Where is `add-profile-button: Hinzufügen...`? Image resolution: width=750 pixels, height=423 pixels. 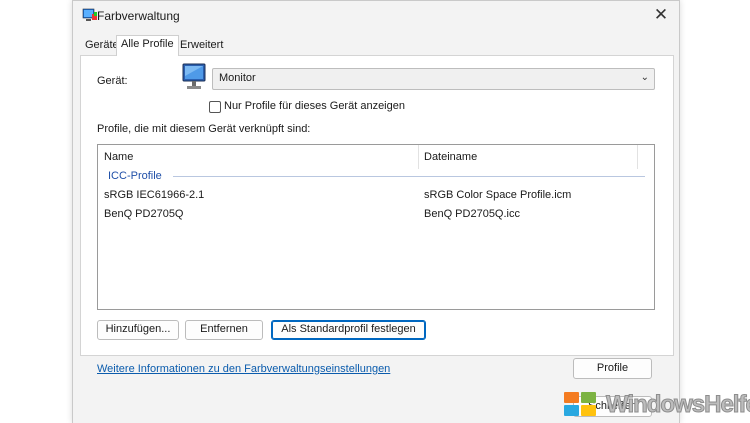
add-profile-button: Hinzufügen... is located at coordinates (138, 330).